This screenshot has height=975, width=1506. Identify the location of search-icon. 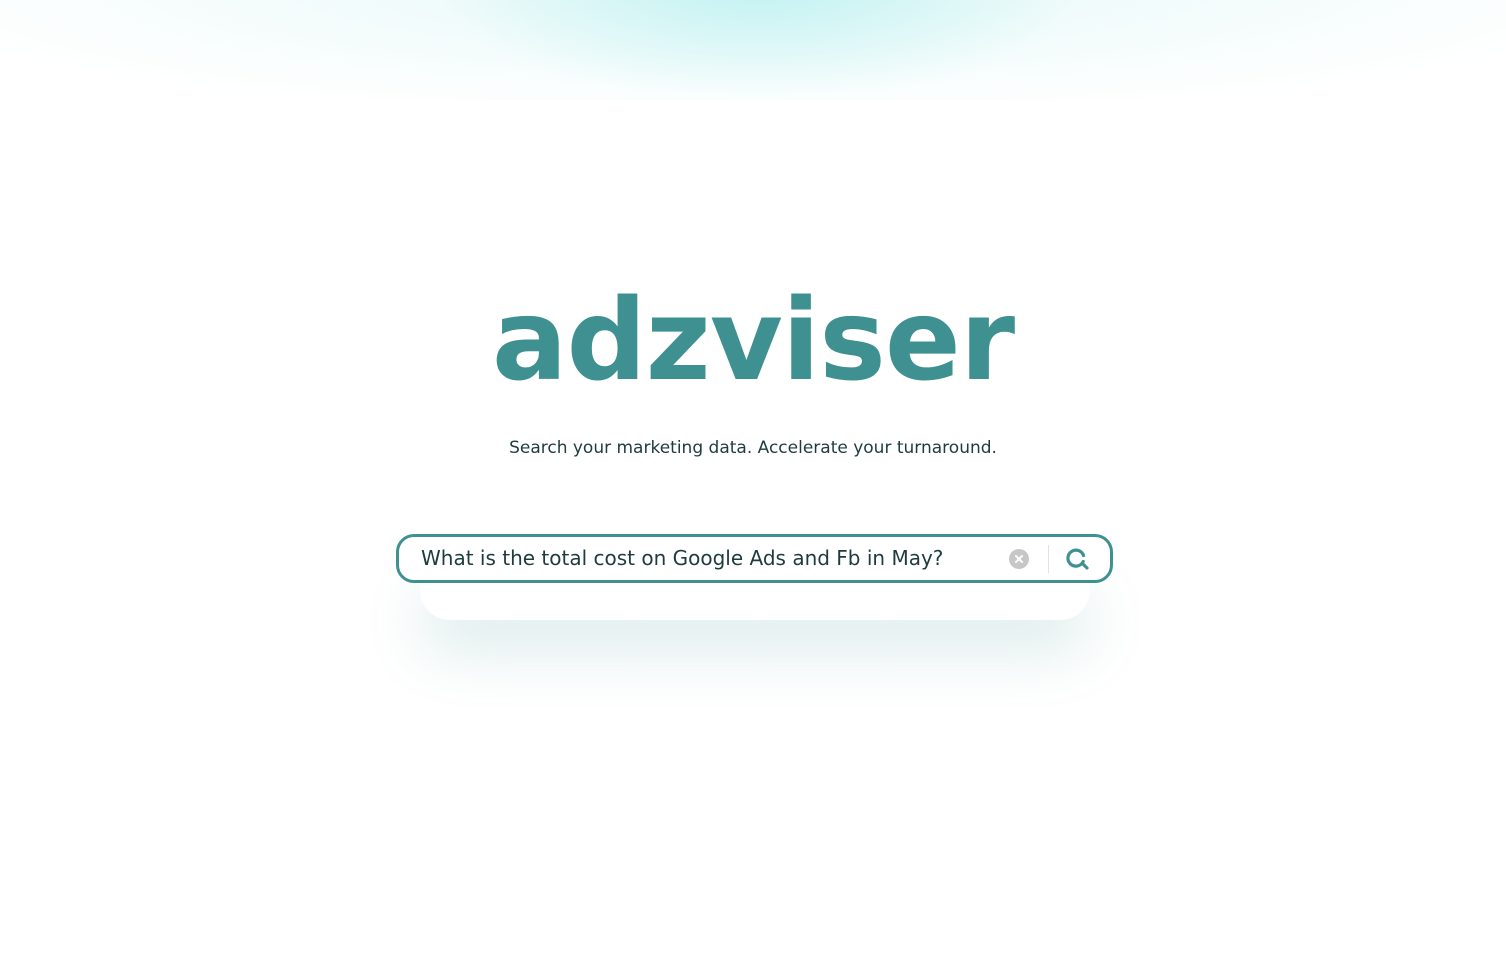
(1077, 559).